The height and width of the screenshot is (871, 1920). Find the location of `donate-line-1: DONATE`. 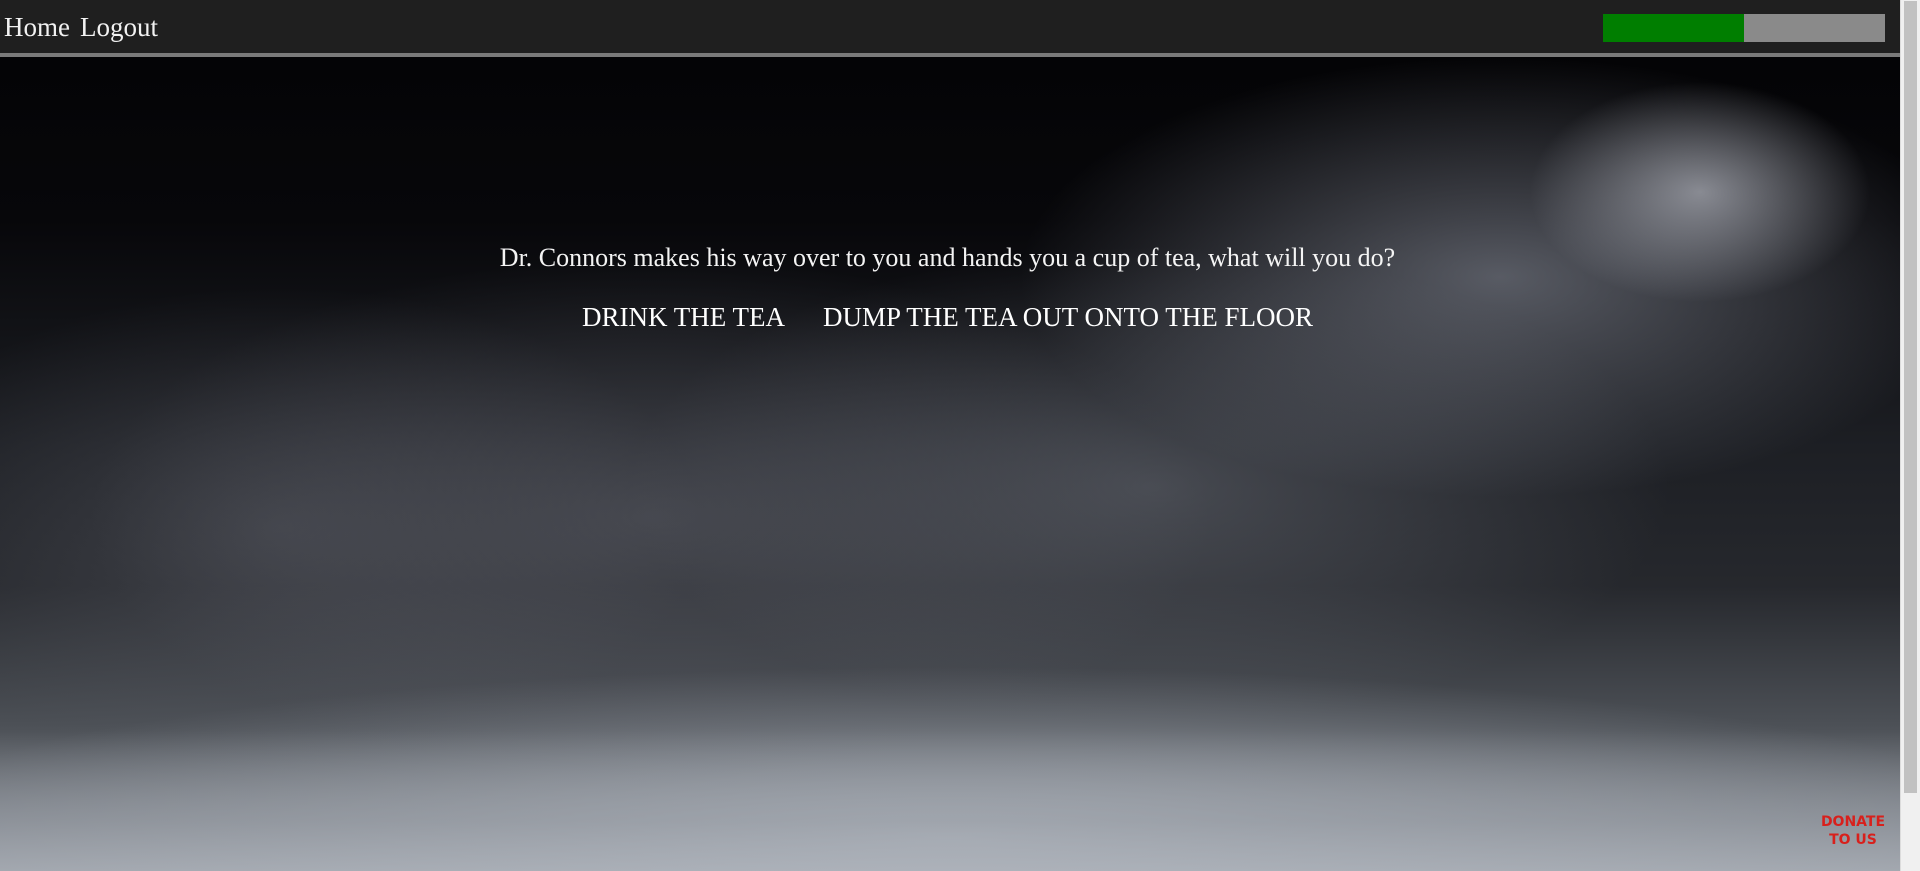

donate-line-1: DONATE is located at coordinates (1853, 822).